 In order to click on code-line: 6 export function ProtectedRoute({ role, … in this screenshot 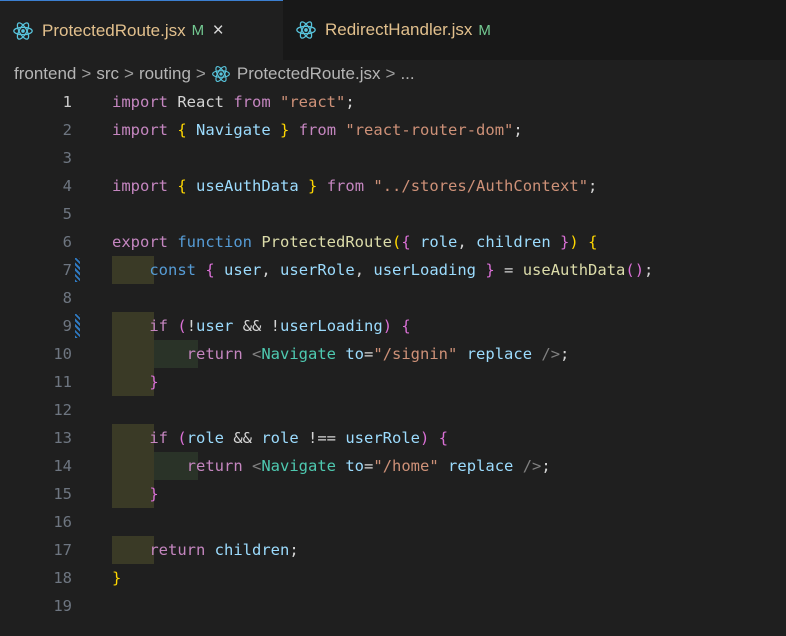, I will do `click(393, 242)`.